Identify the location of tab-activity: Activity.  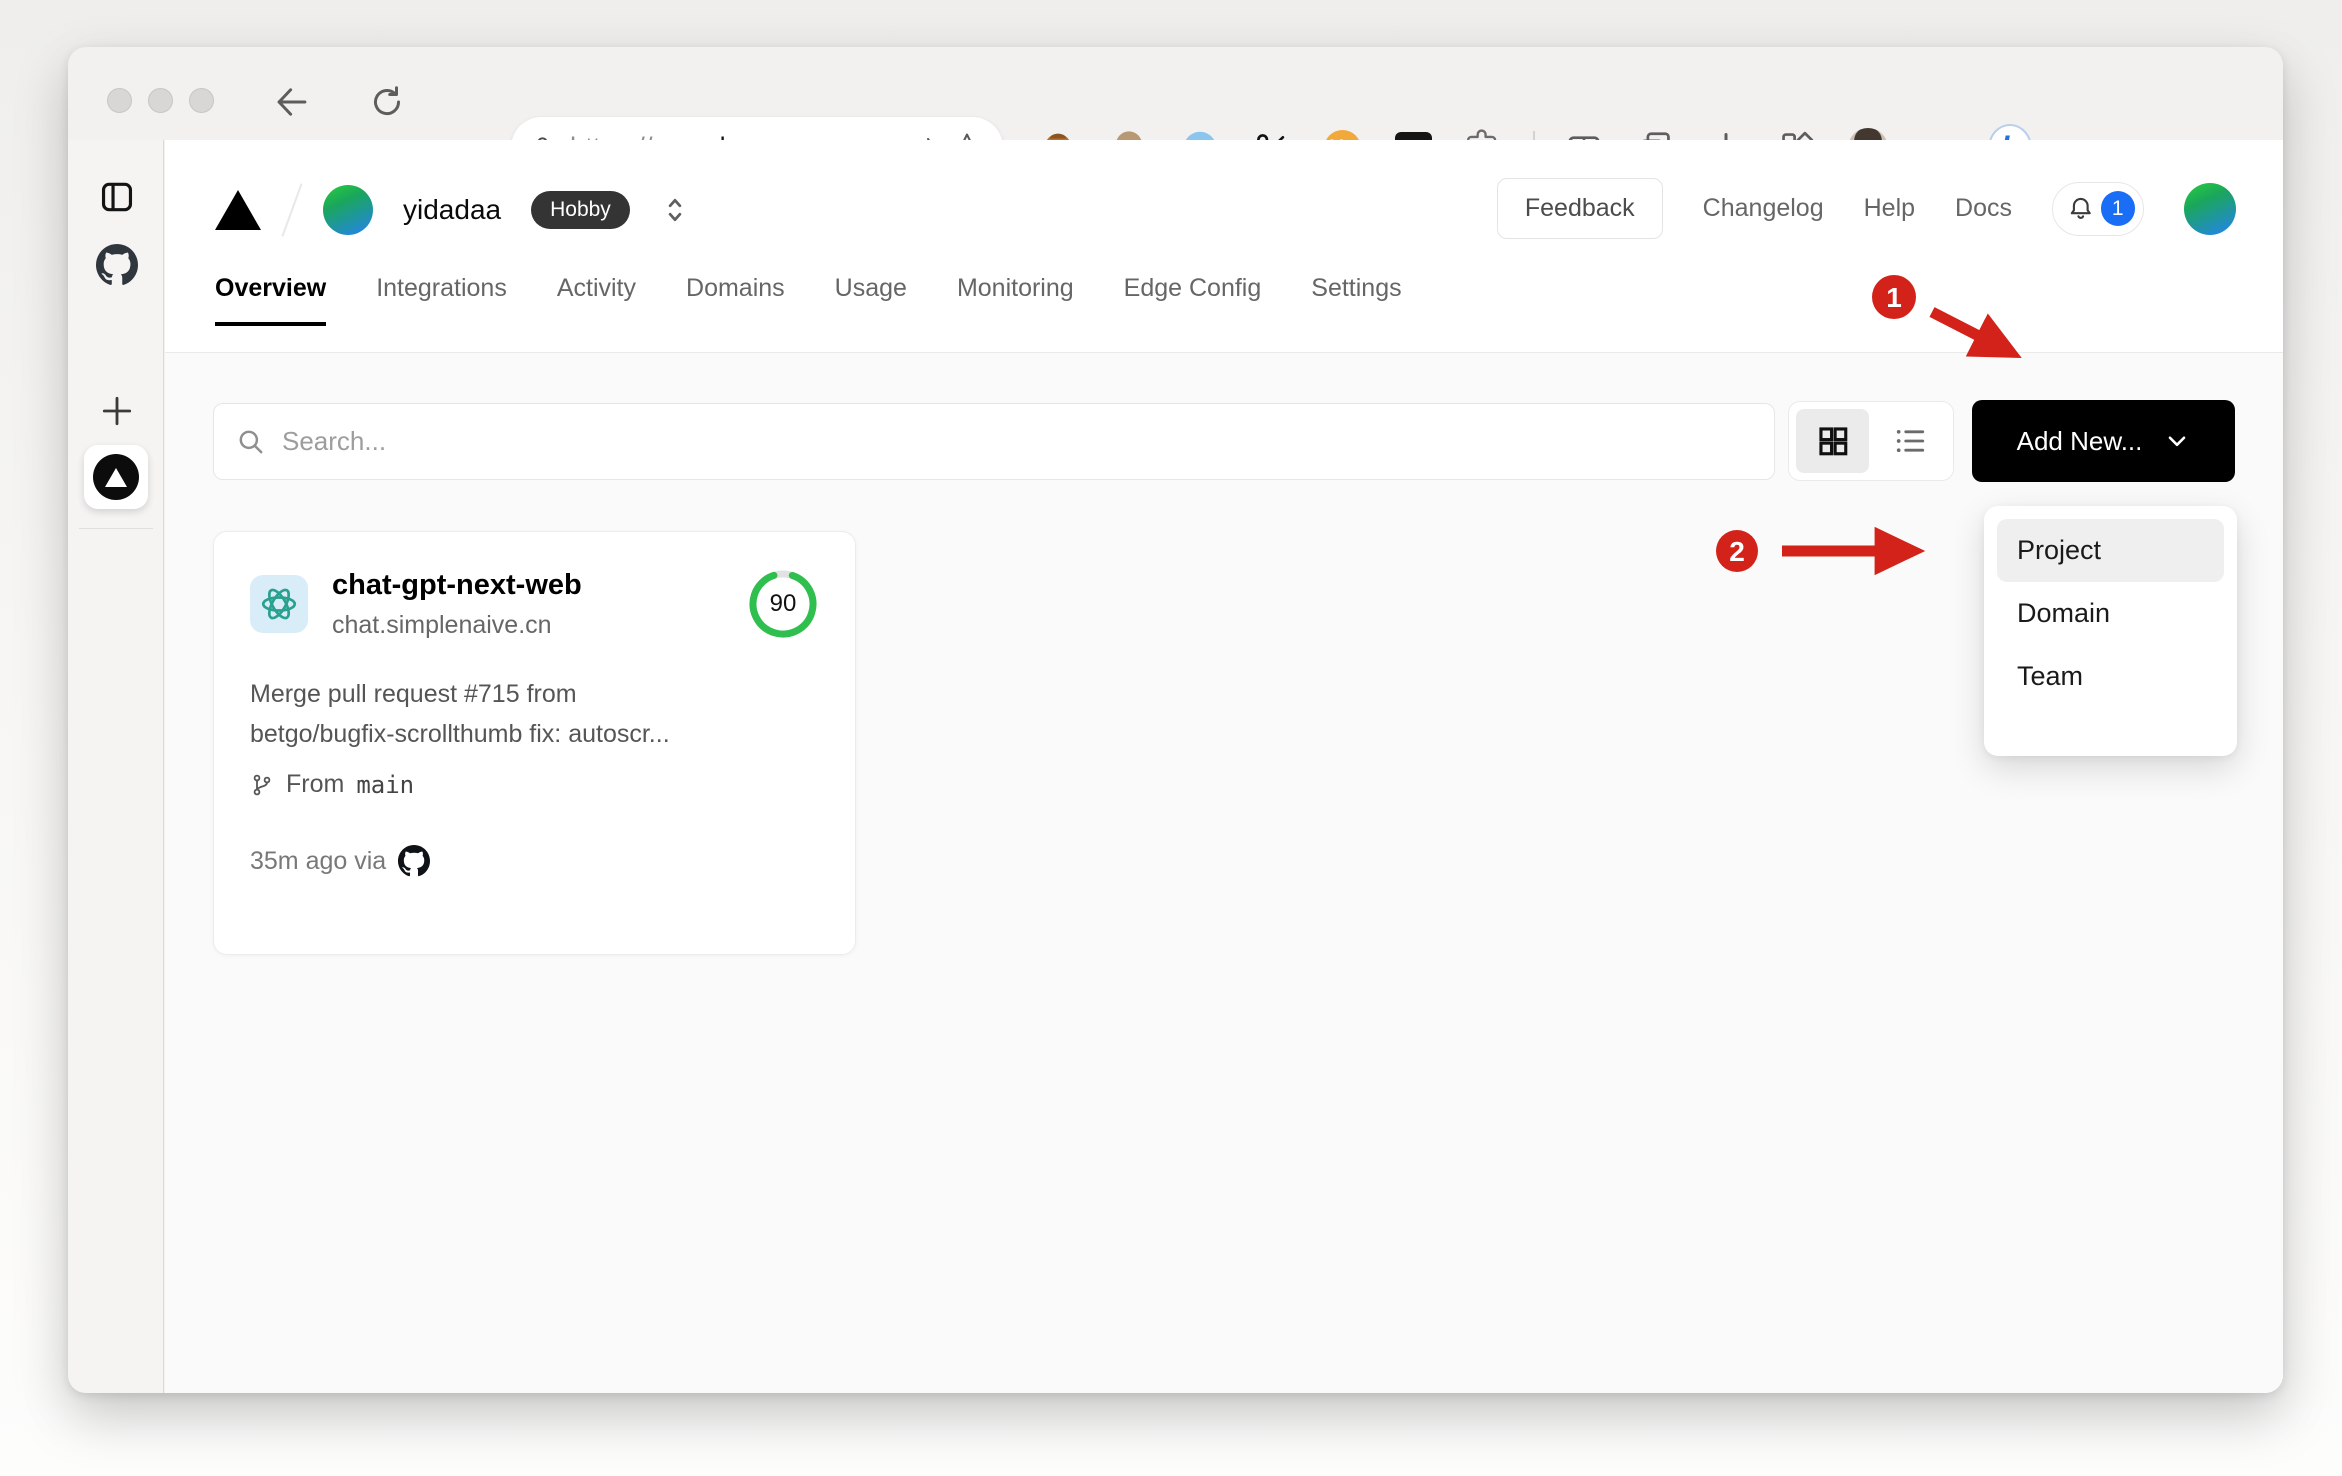
(596, 299).